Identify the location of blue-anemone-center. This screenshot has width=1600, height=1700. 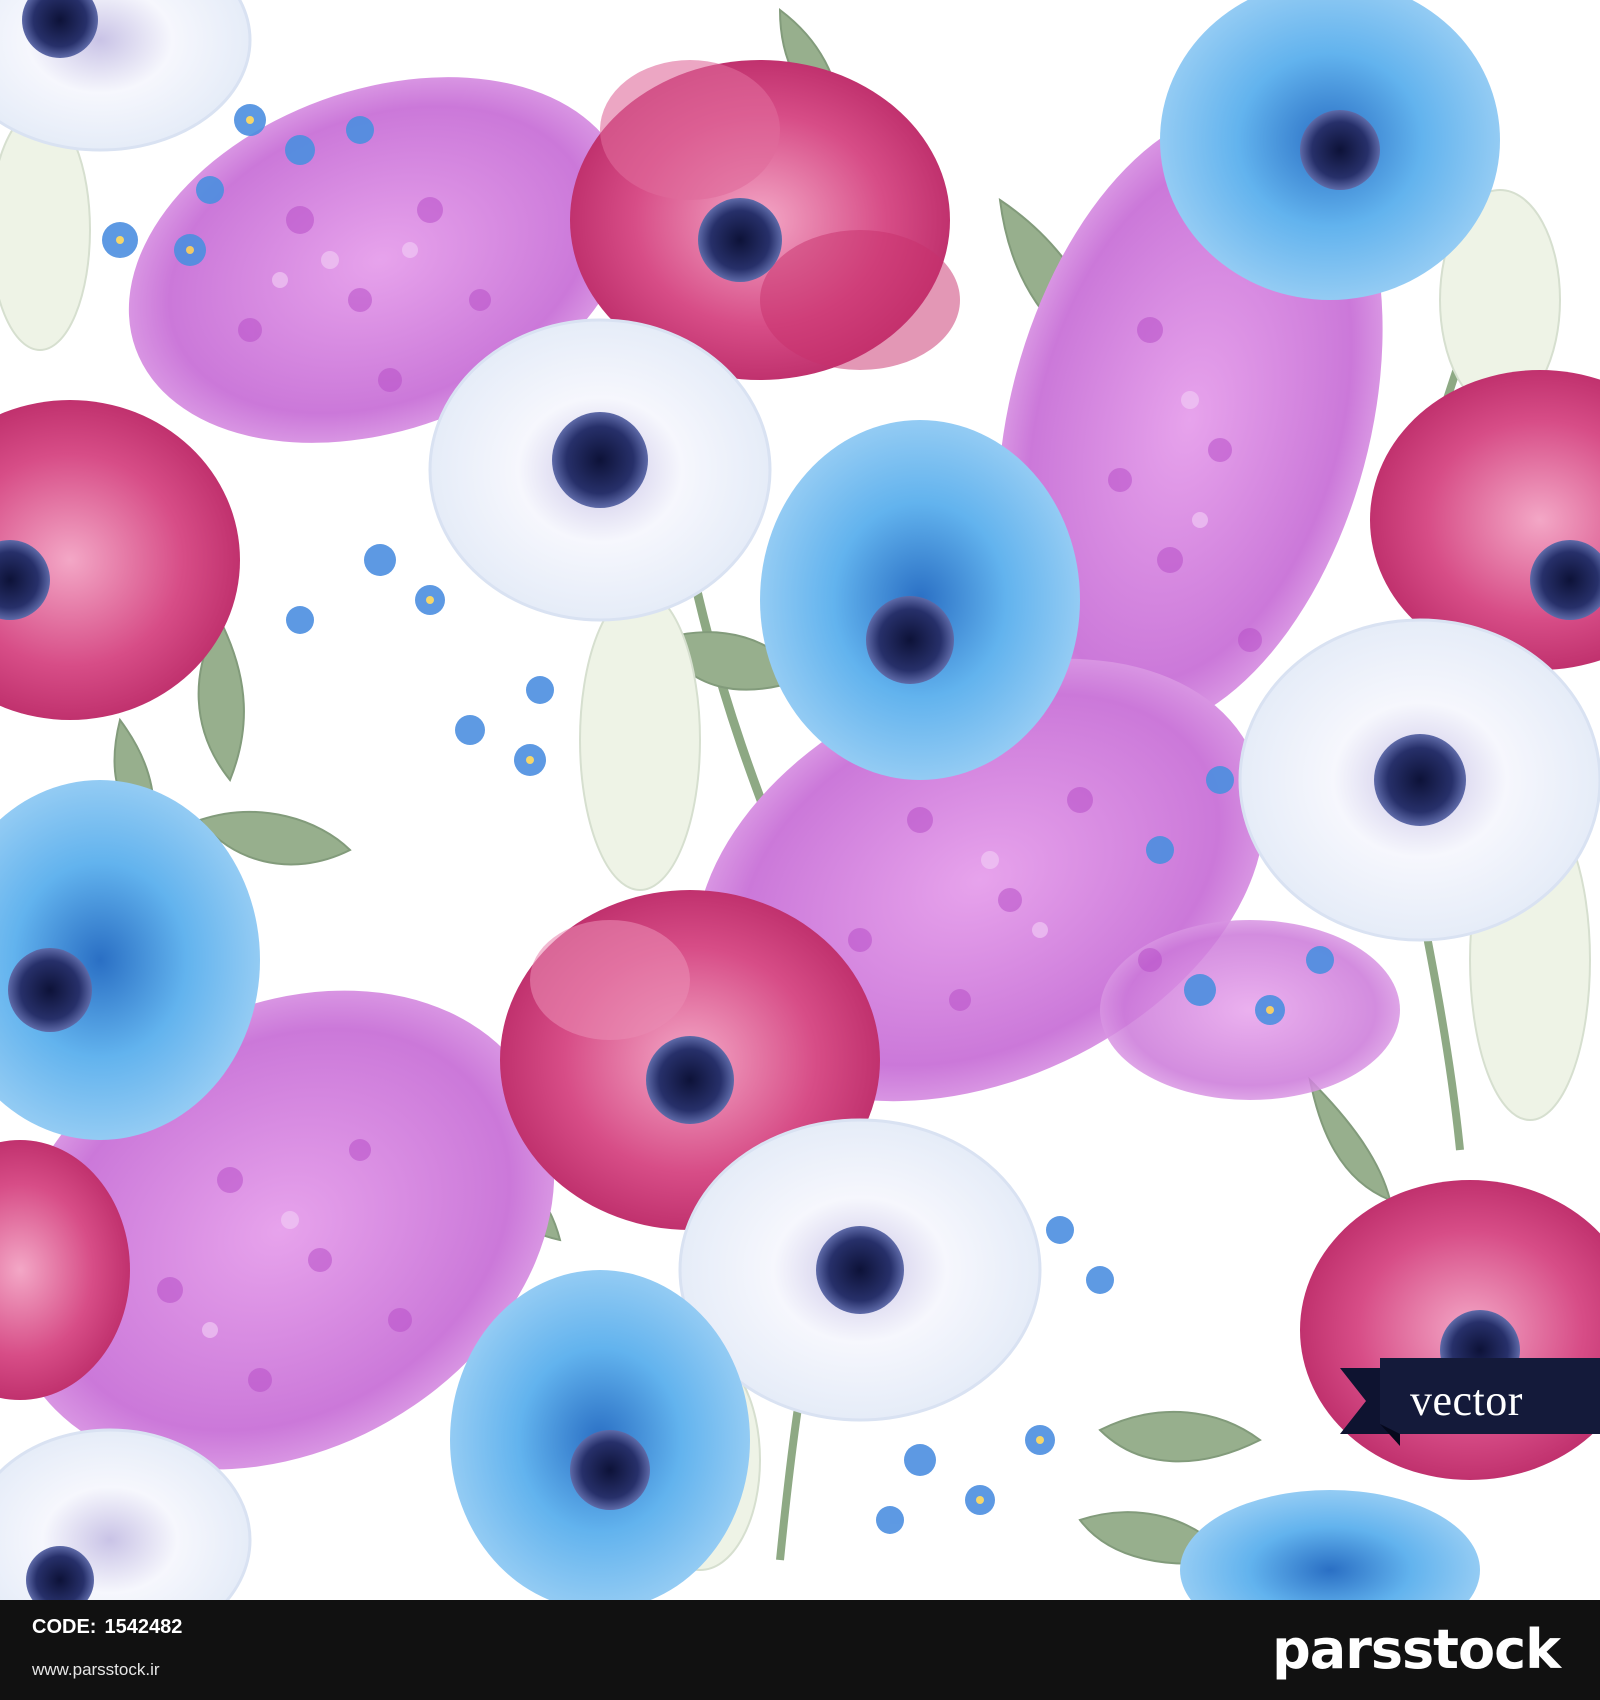
(920, 600).